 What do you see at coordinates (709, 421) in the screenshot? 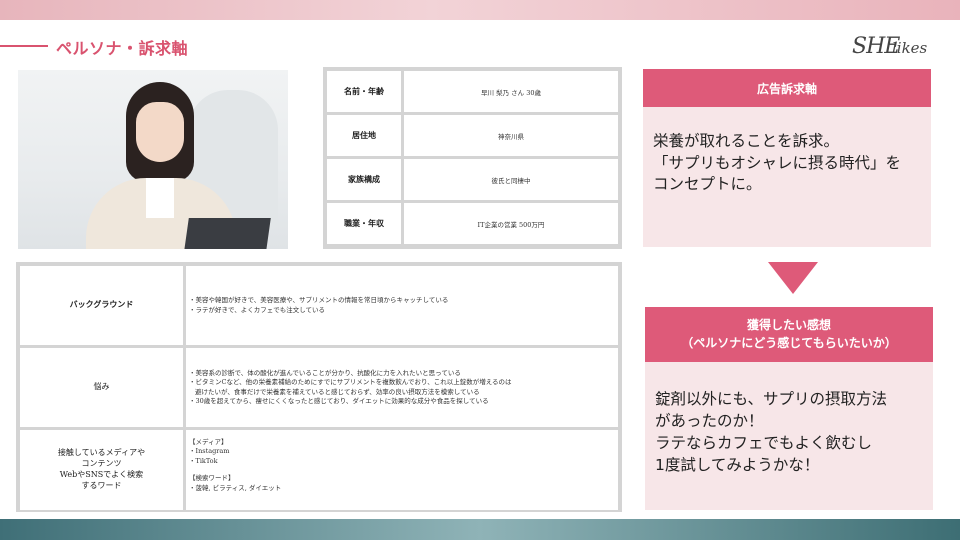
I see `feeling-line: があったのか！` at bounding box center [709, 421].